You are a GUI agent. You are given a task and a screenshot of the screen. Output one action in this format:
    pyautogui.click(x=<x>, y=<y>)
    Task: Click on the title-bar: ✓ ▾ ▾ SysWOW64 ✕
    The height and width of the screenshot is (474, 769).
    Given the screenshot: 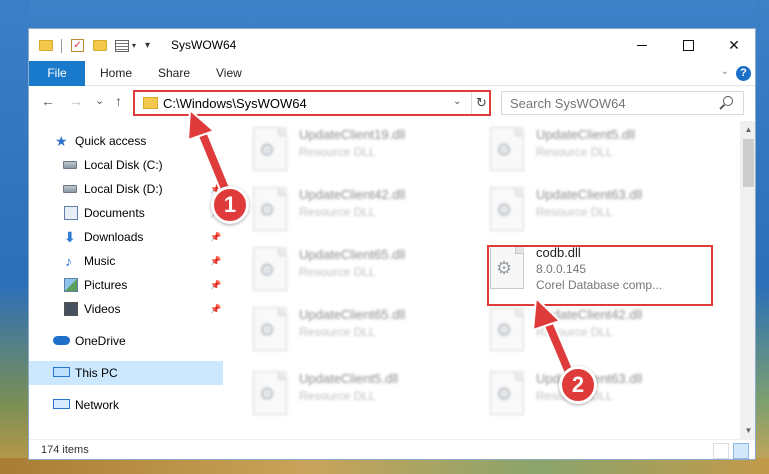 What is the action you would take?
    pyautogui.click(x=392, y=45)
    